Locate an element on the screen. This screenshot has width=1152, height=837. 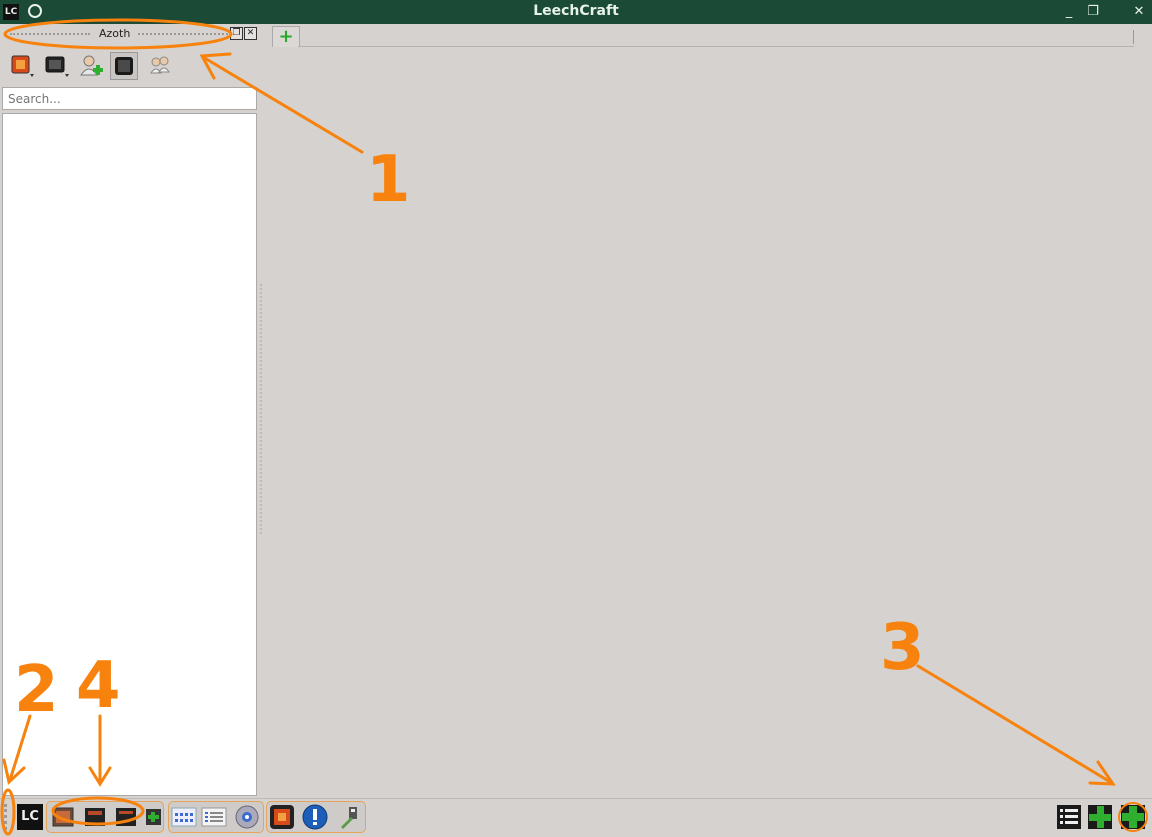
window-icon is located at coordinates (126, 817).